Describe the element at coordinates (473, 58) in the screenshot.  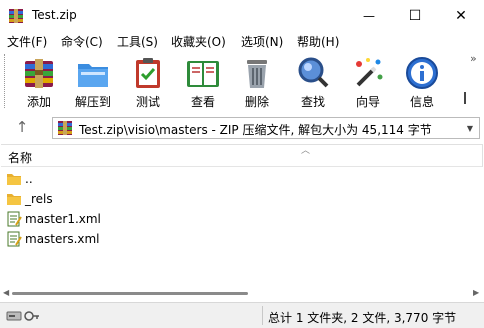
I see `toolbar-overflow-icon: »` at that location.